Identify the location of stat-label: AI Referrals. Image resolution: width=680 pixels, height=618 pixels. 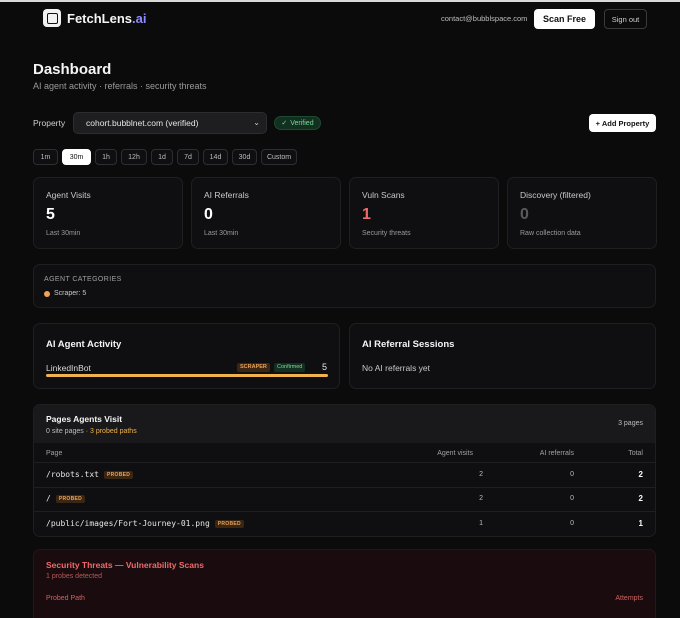
(226, 195).